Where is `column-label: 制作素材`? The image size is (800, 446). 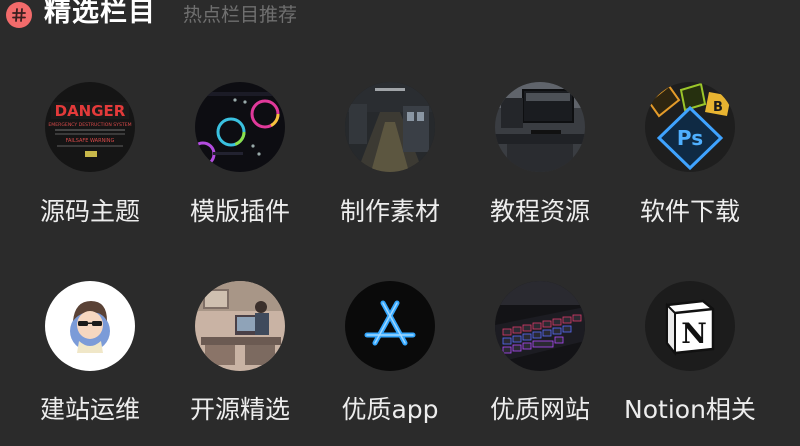 column-label: 制作素材 is located at coordinates (389, 211).